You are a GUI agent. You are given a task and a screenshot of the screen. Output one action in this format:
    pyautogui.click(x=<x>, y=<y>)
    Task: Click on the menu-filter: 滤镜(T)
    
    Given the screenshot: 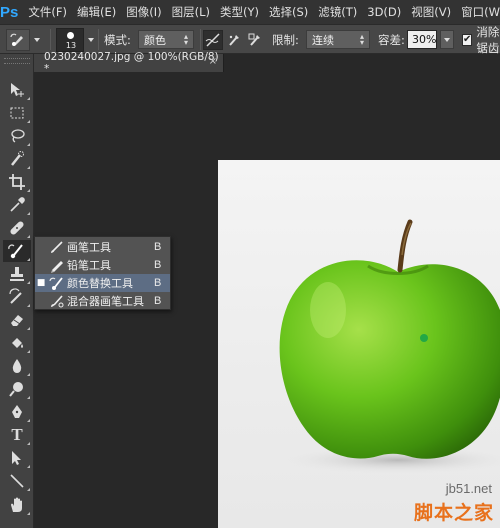 What is the action you would take?
    pyautogui.click(x=337, y=12)
    